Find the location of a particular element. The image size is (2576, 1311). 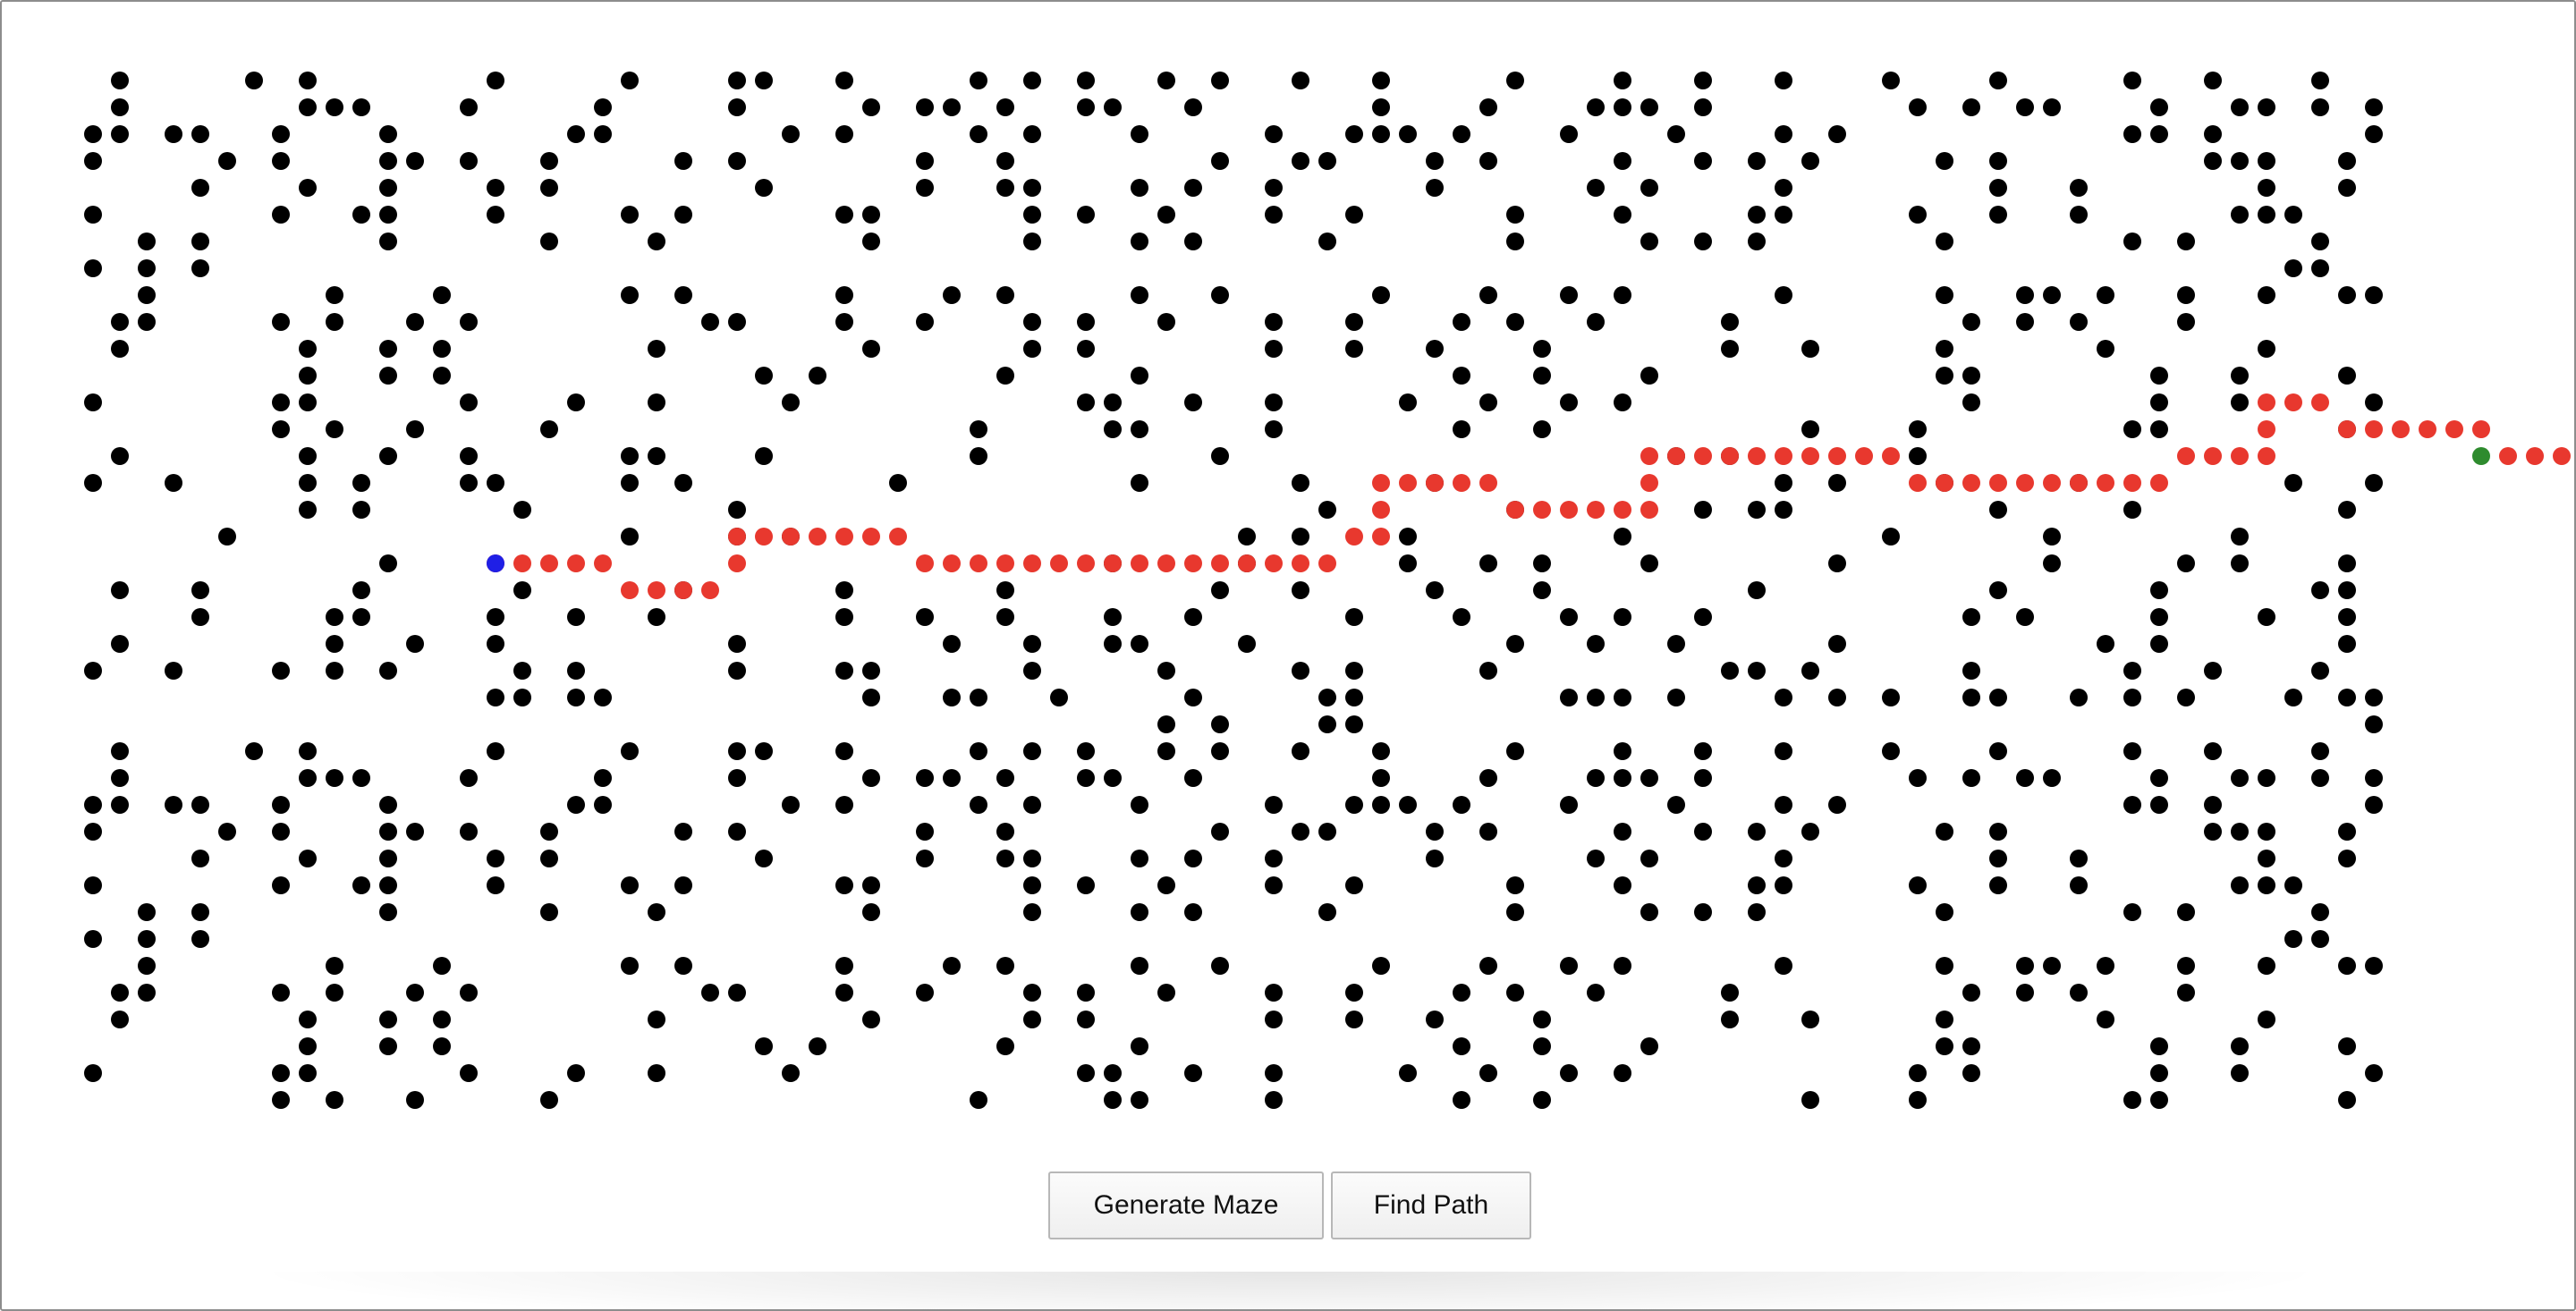

end-cell is located at coordinates (2481, 456).